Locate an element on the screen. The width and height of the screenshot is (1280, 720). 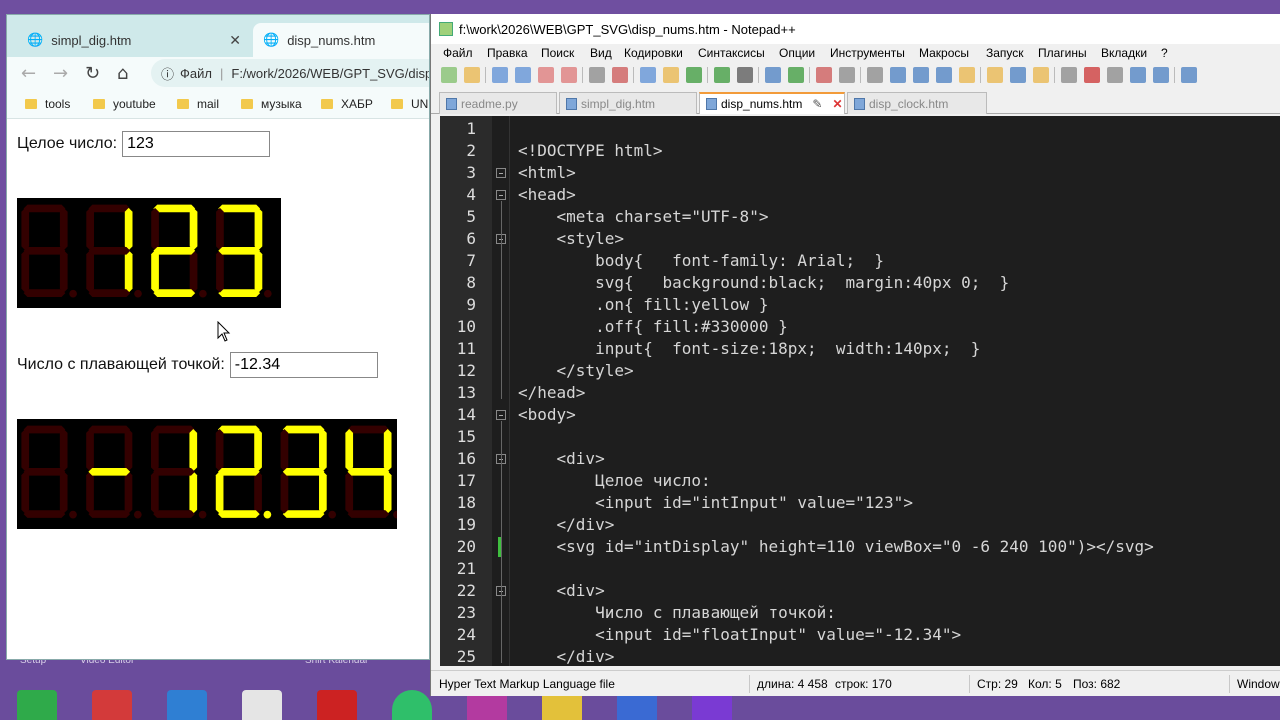
file-tab: simpl_dig.htm is located at coordinates (628, 103).